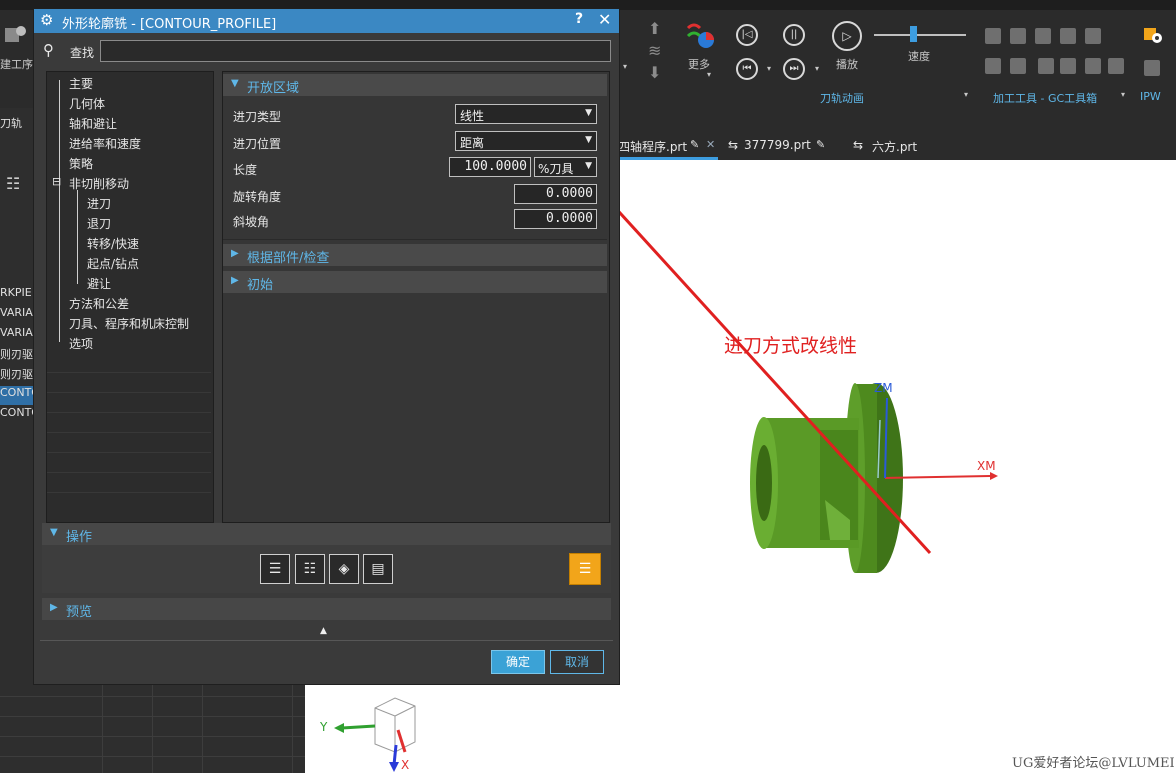  I want to click on verify-toolpath-icon: ◈, so click(344, 569).